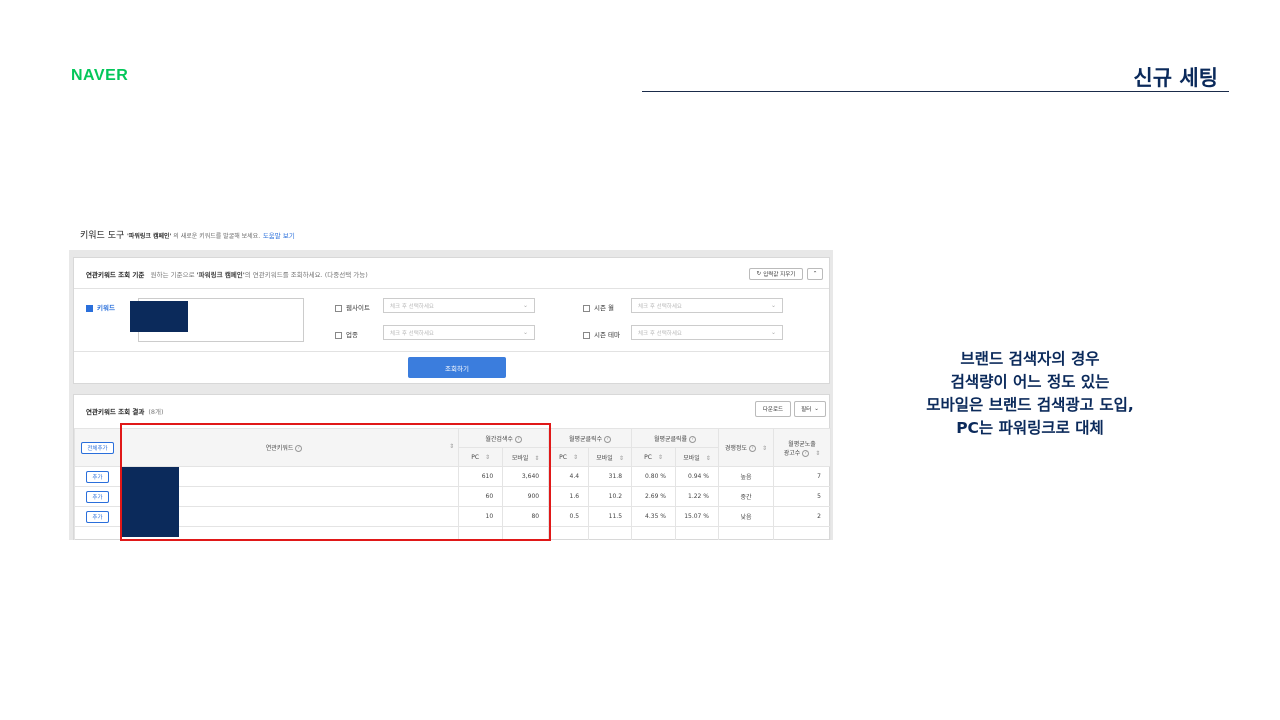  Describe the element at coordinates (707, 305) in the screenshot. I see `season-month-select: 체크 후 선택하세요 ⌄` at that location.